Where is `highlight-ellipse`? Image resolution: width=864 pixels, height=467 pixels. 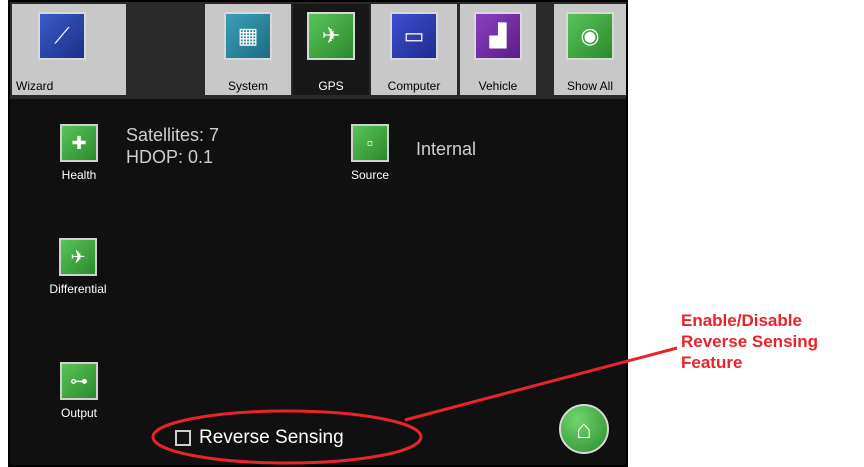
highlight-ellipse is located at coordinates (287, 437).